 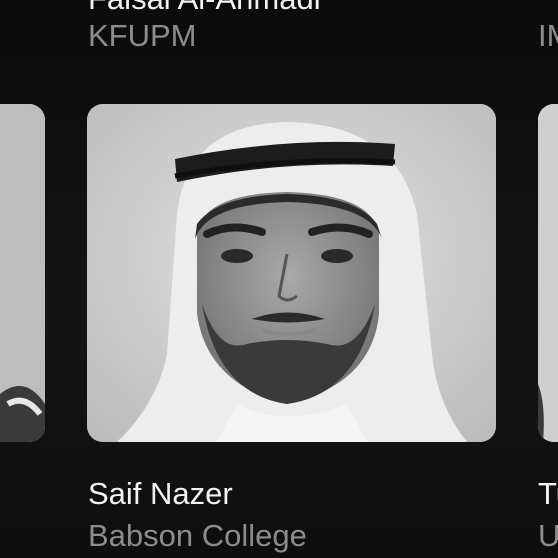 What do you see at coordinates (548, 35) in the screenshot?
I see `speaker-org-top-right: IM` at bounding box center [548, 35].